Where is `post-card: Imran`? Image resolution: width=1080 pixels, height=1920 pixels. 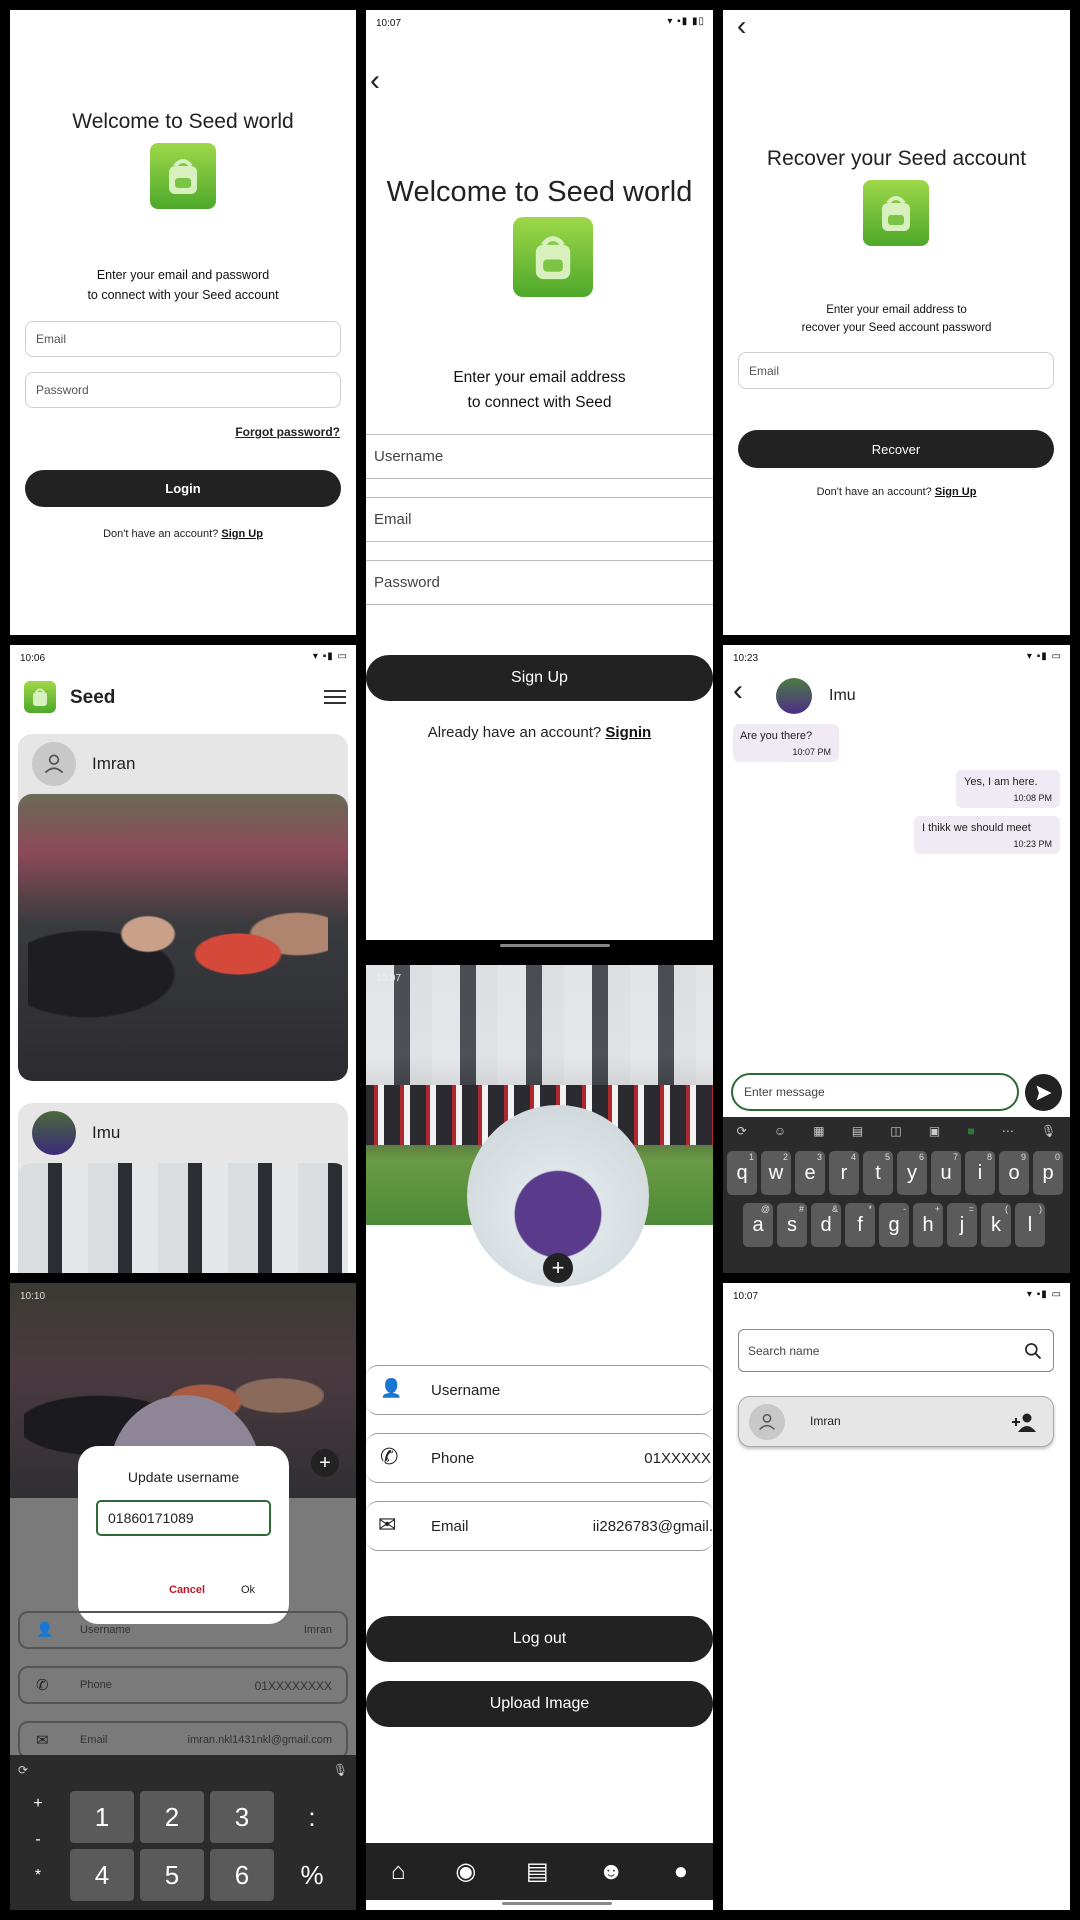 post-card: Imran is located at coordinates (183, 907).